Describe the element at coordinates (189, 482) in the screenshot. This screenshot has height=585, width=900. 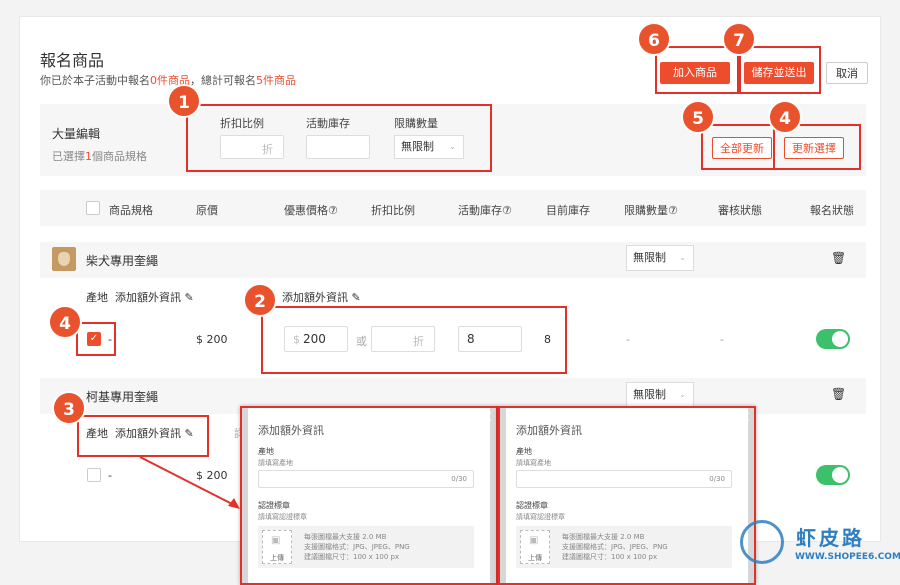
I see `annotation-arrow` at that location.